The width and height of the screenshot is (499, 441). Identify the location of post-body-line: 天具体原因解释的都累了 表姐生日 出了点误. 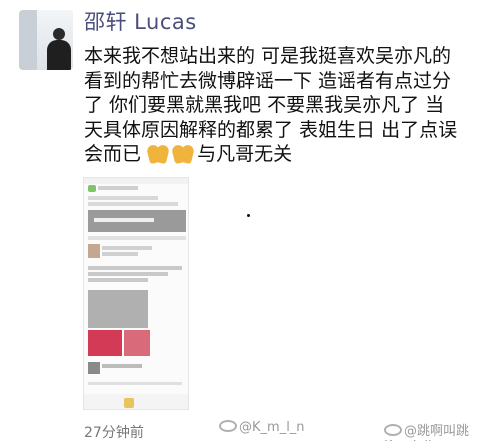
(271, 129).